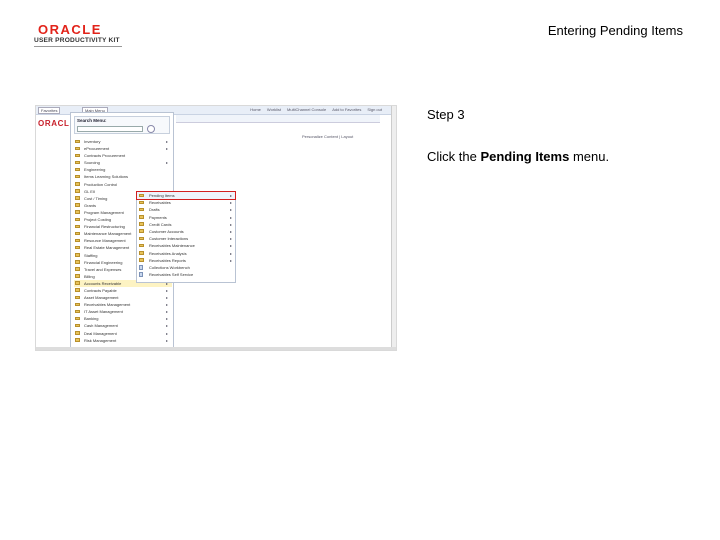 The image size is (720, 540). What do you see at coordinates (123, 325) in the screenshot?
I see `main-menu-item: Cash Management ▸` at bounding box center [123, 325].